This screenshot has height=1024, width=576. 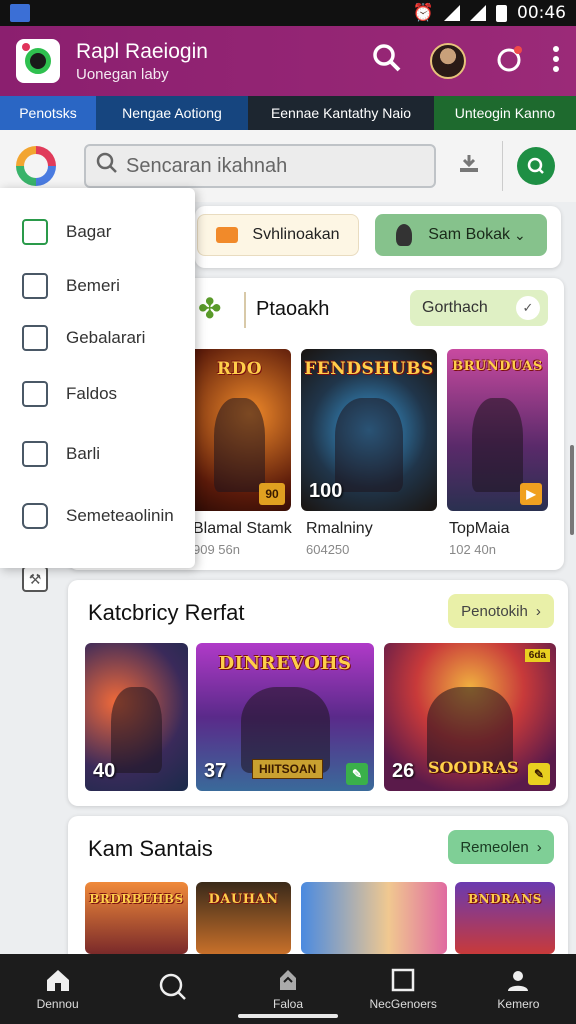 What do you see at coordinates (520, 234) in the screenshot?
I see `chevron-down-icon: ⌄` at bounding box center [520, 234].